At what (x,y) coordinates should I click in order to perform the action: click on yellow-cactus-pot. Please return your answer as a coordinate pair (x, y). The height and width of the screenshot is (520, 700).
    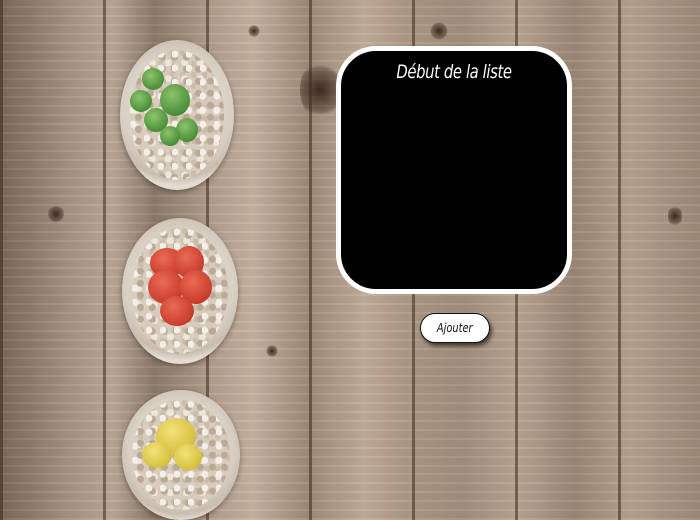
    Looking at the image, I should click on (181, 455).